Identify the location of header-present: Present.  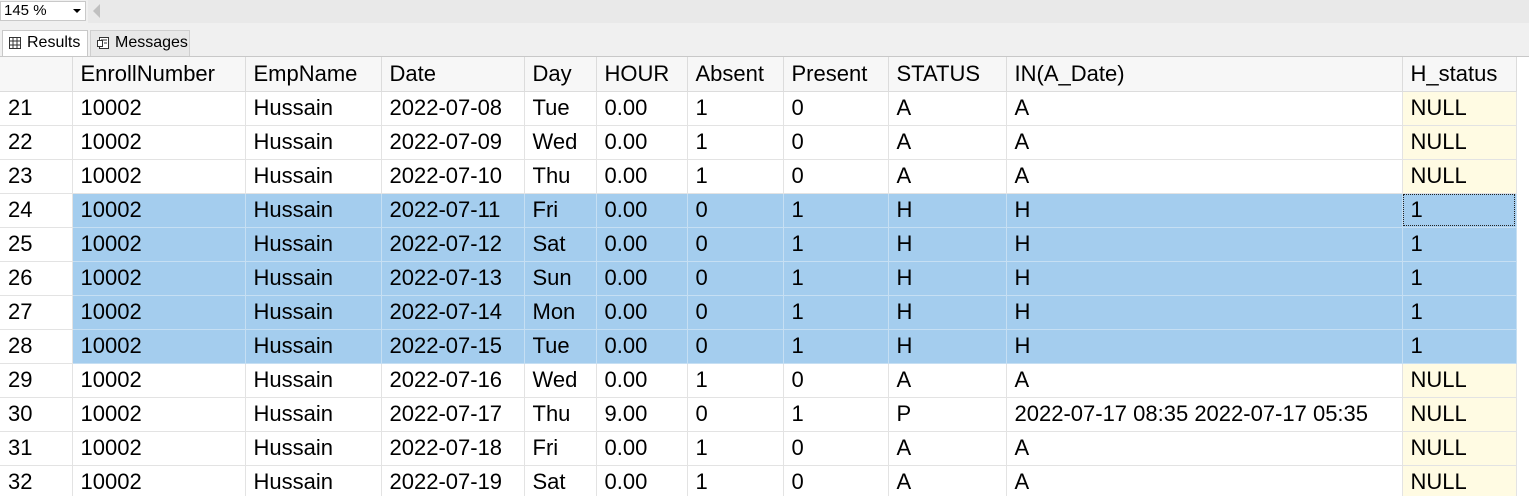
(836, 74).